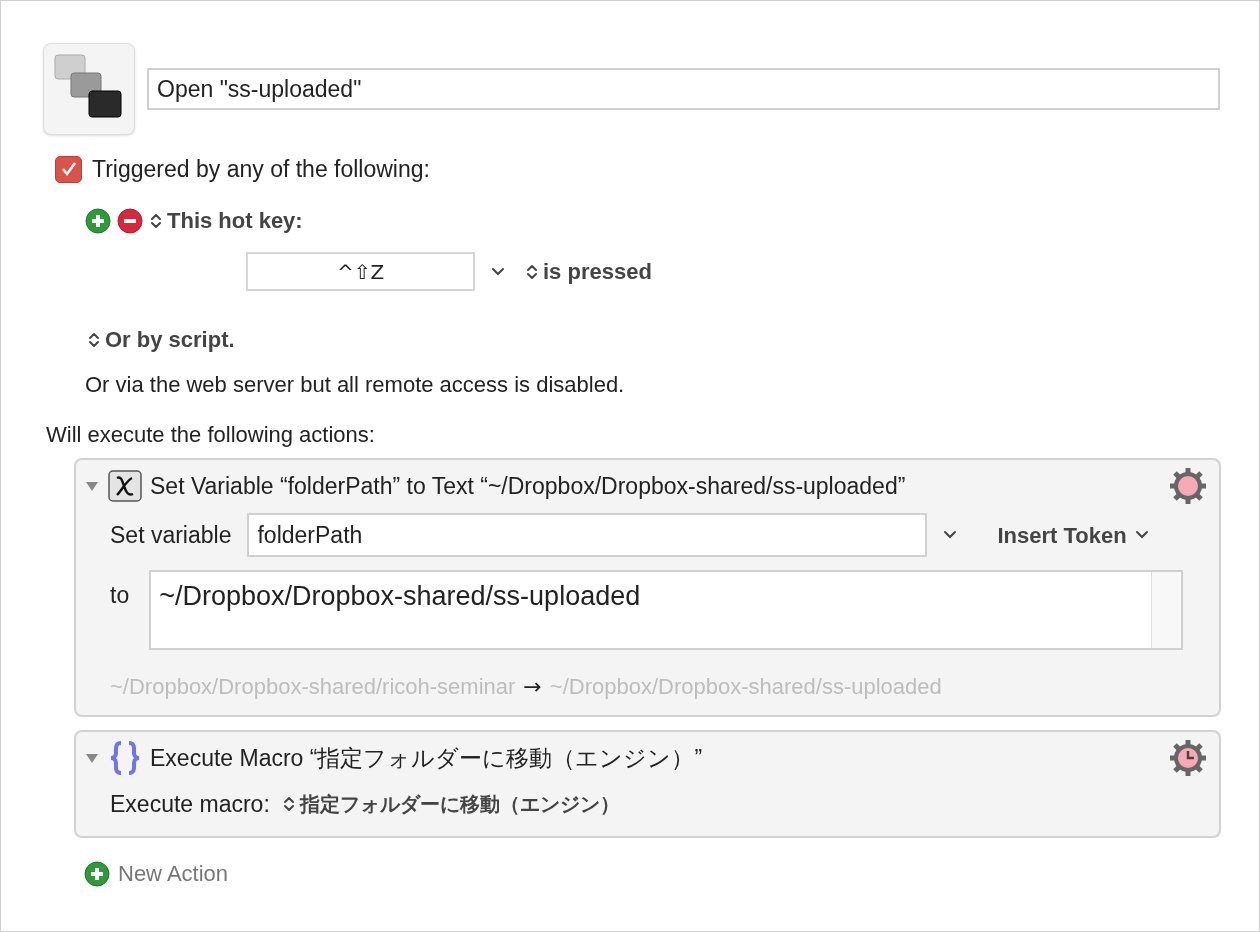 The height and width of the screenshot is (932, 1260). What do you see at coordinates (587, 535) in the screenshot?
I see `variable-name-field: folderPath` at bounding box center [587, 535].